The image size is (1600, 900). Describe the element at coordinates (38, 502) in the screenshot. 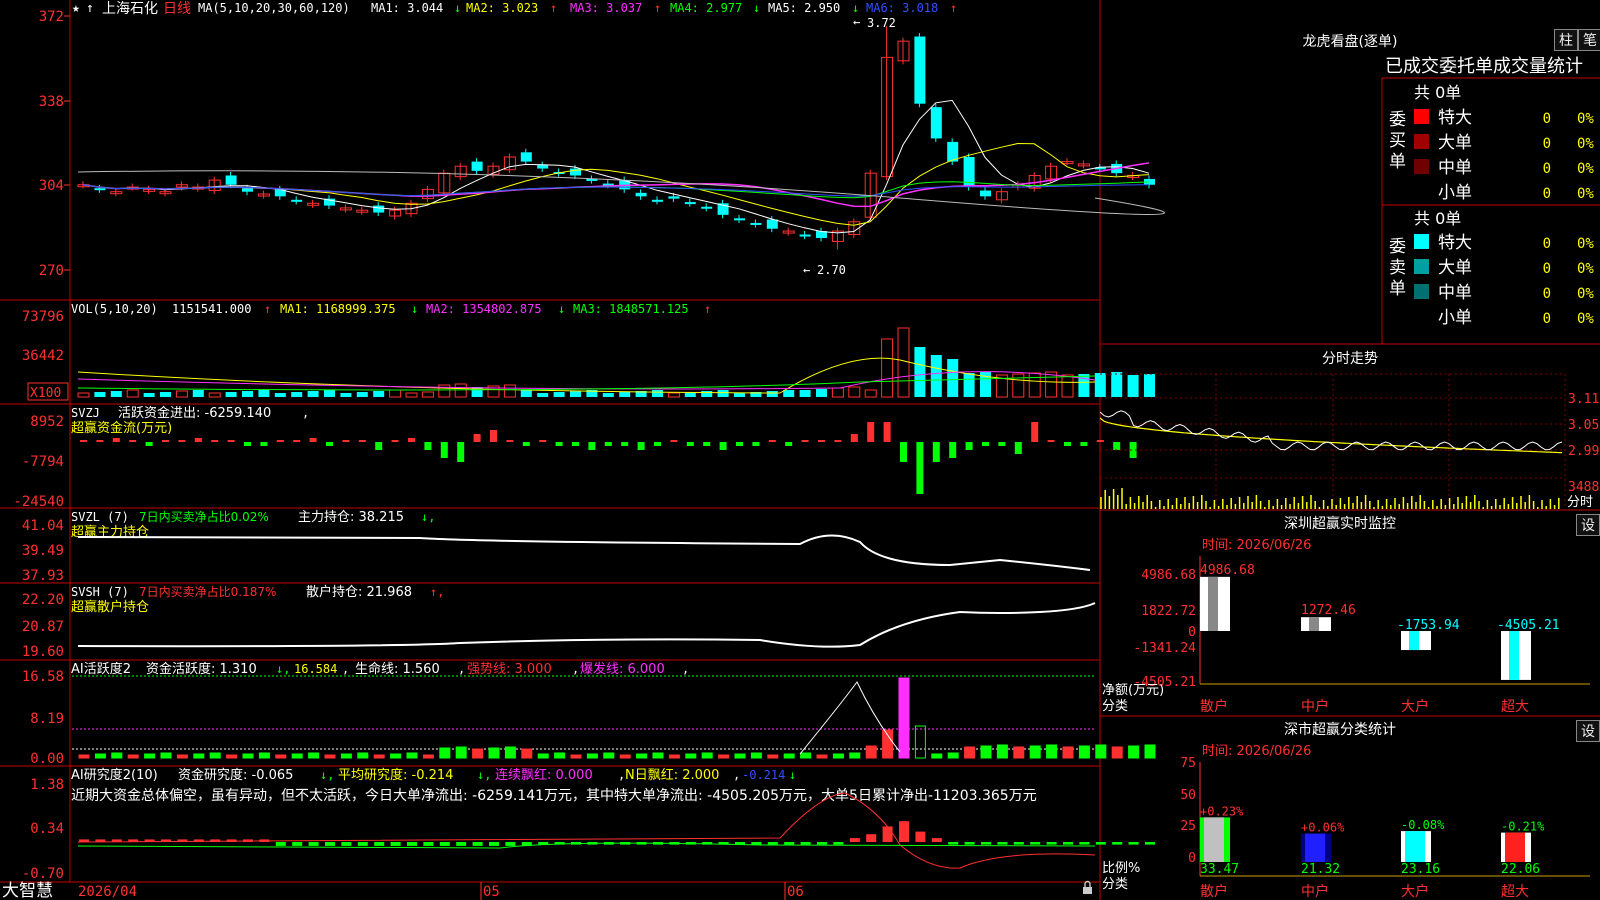

I see `svg-text: -24540` at that location.